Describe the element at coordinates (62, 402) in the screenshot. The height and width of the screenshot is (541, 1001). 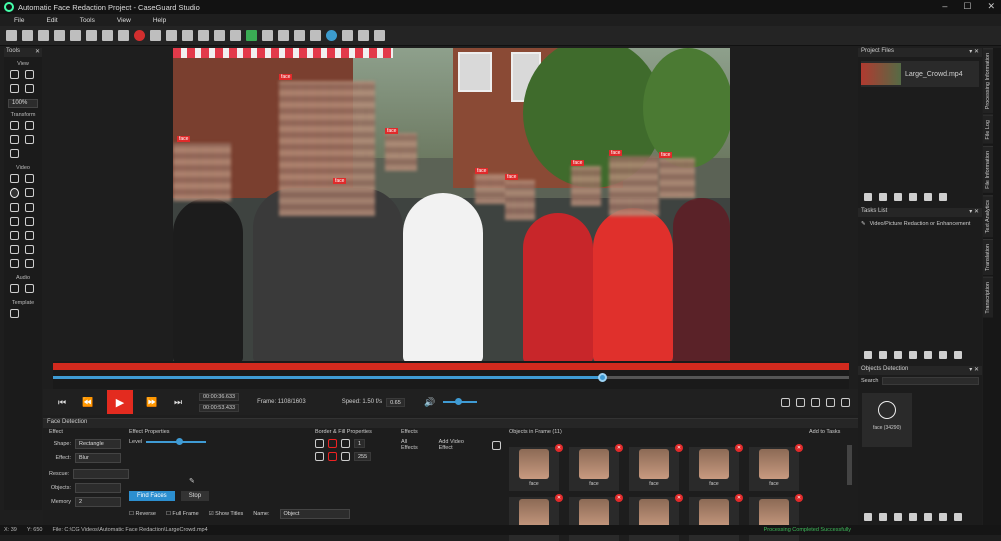
I see `skip-start-icon: ⏮` at that location.